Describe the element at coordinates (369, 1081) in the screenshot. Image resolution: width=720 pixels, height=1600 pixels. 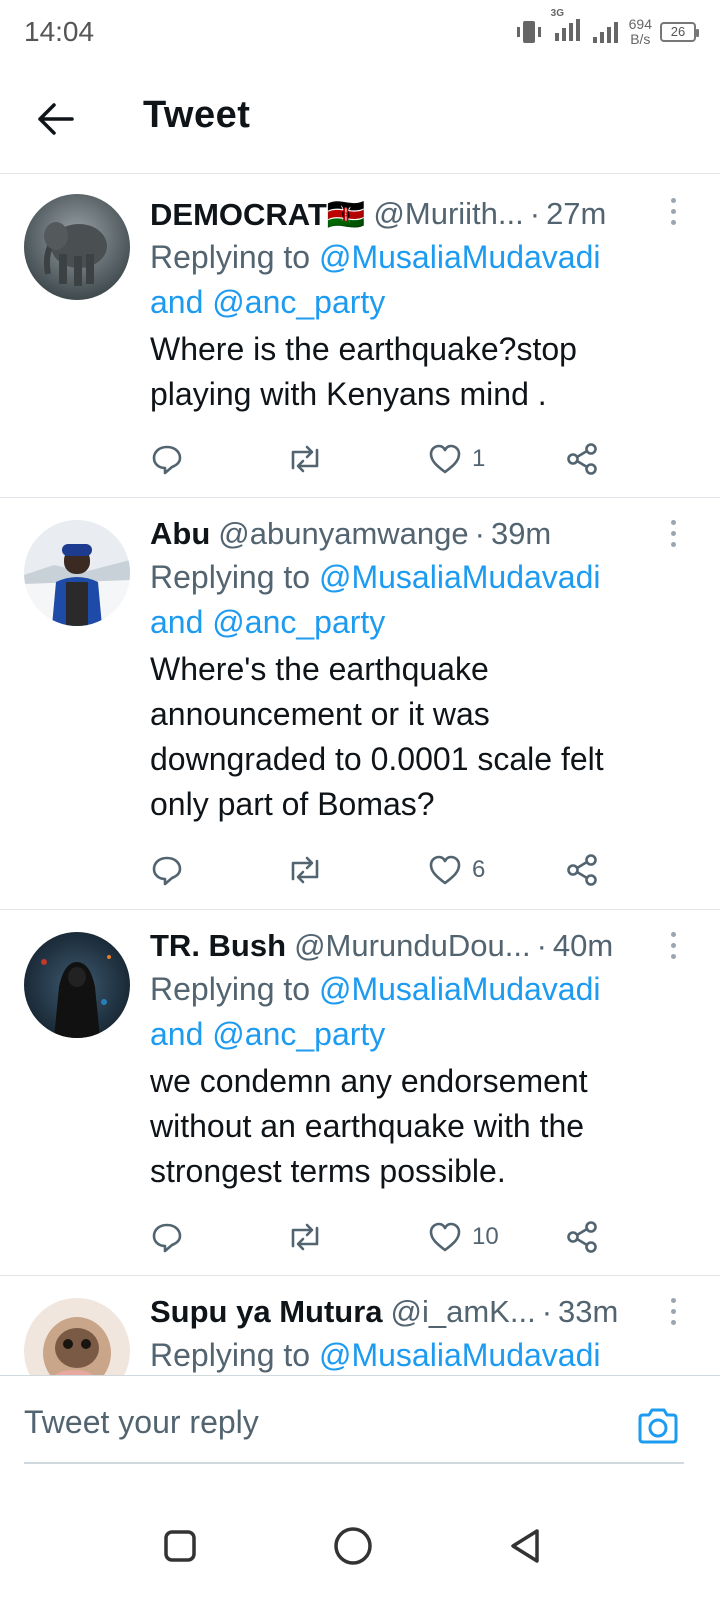
I see `tweet-text-line: we condemn any endorsement` at that location.